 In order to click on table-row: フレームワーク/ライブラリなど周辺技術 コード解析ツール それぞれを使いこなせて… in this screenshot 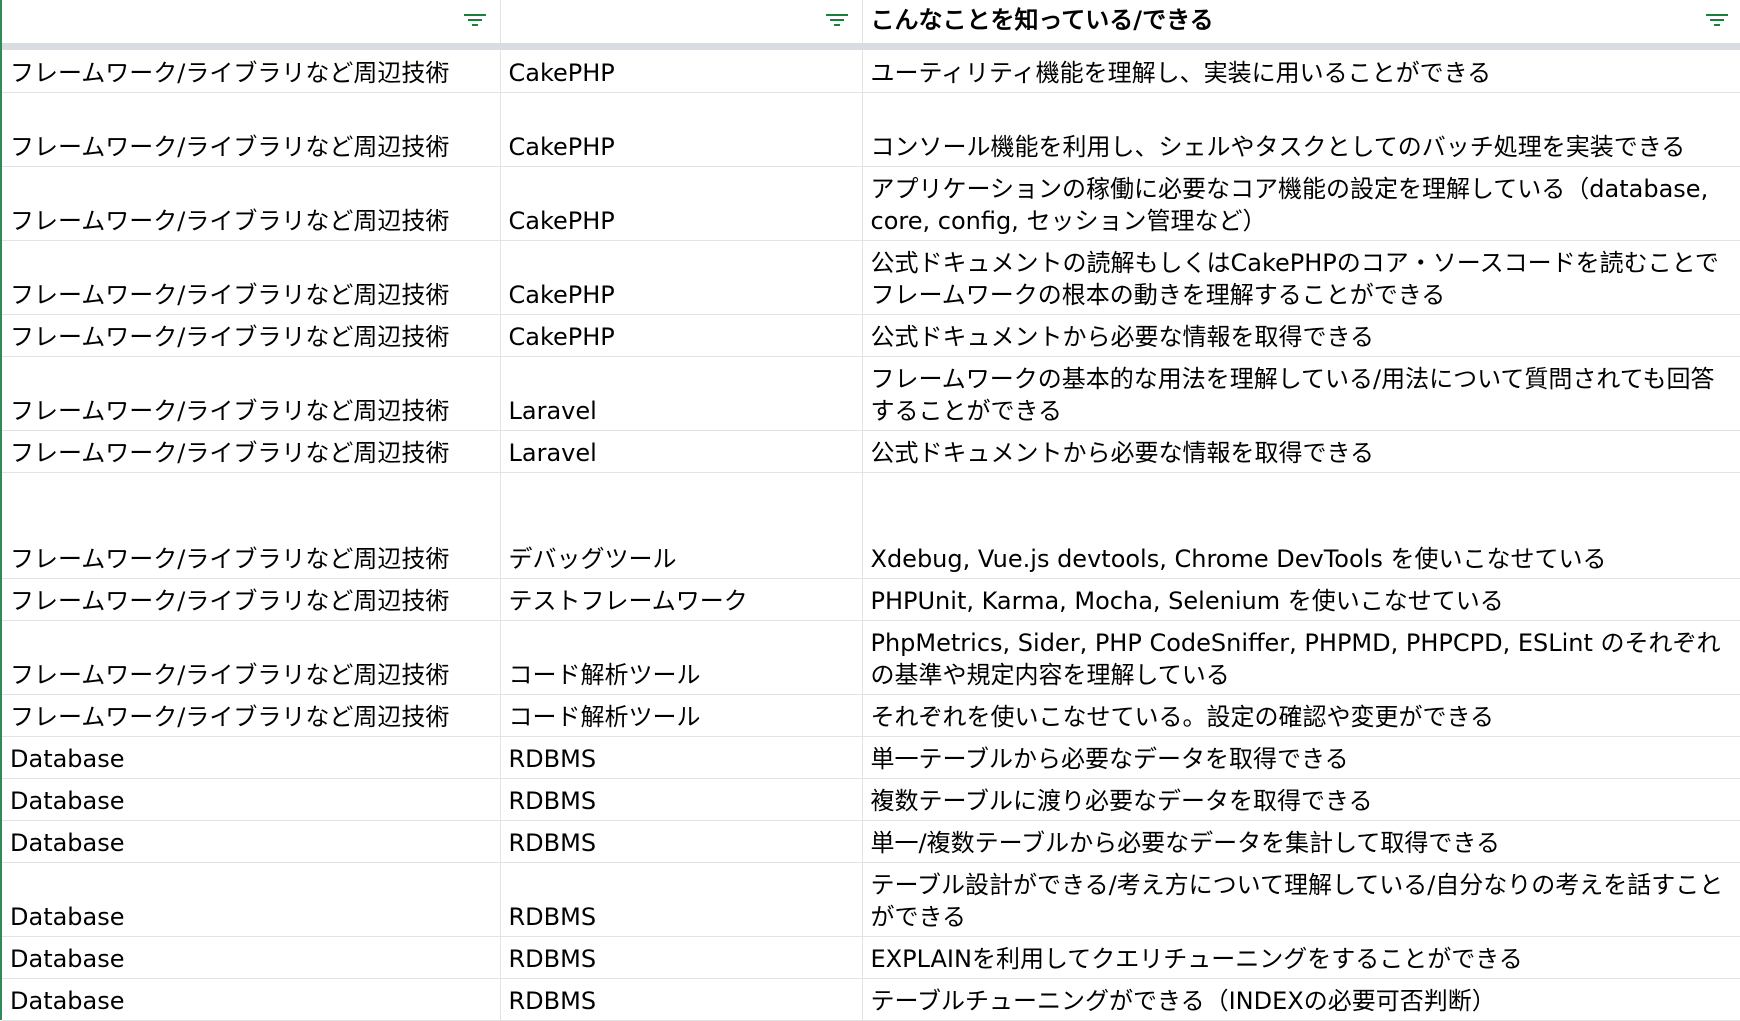, I will do `click(871, 715)`.